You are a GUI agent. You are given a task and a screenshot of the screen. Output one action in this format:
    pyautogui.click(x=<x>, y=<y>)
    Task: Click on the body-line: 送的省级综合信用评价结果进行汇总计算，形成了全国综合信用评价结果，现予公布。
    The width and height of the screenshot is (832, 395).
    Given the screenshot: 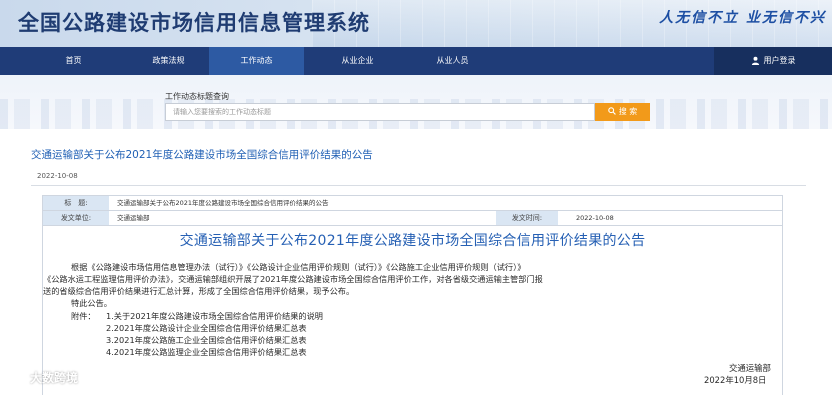 What is the action you would take?
    pyautogui.click(x=199, y=291)
    